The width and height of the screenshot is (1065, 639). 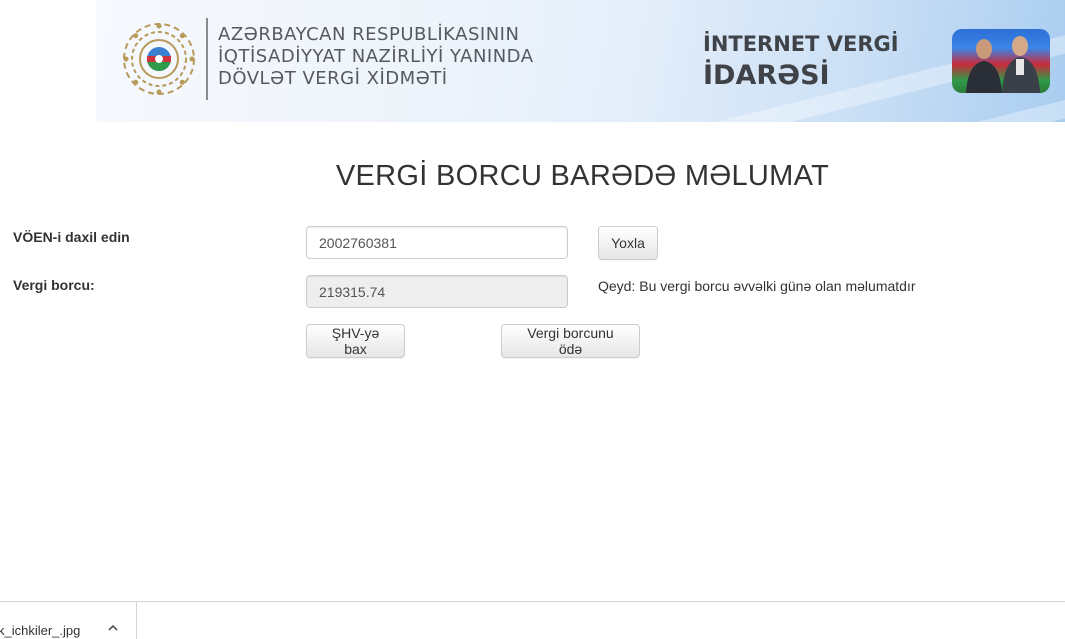 I want to click on service-title: İNTERNET VERGİ İDARƏSİ, so click(x=801, y=62).